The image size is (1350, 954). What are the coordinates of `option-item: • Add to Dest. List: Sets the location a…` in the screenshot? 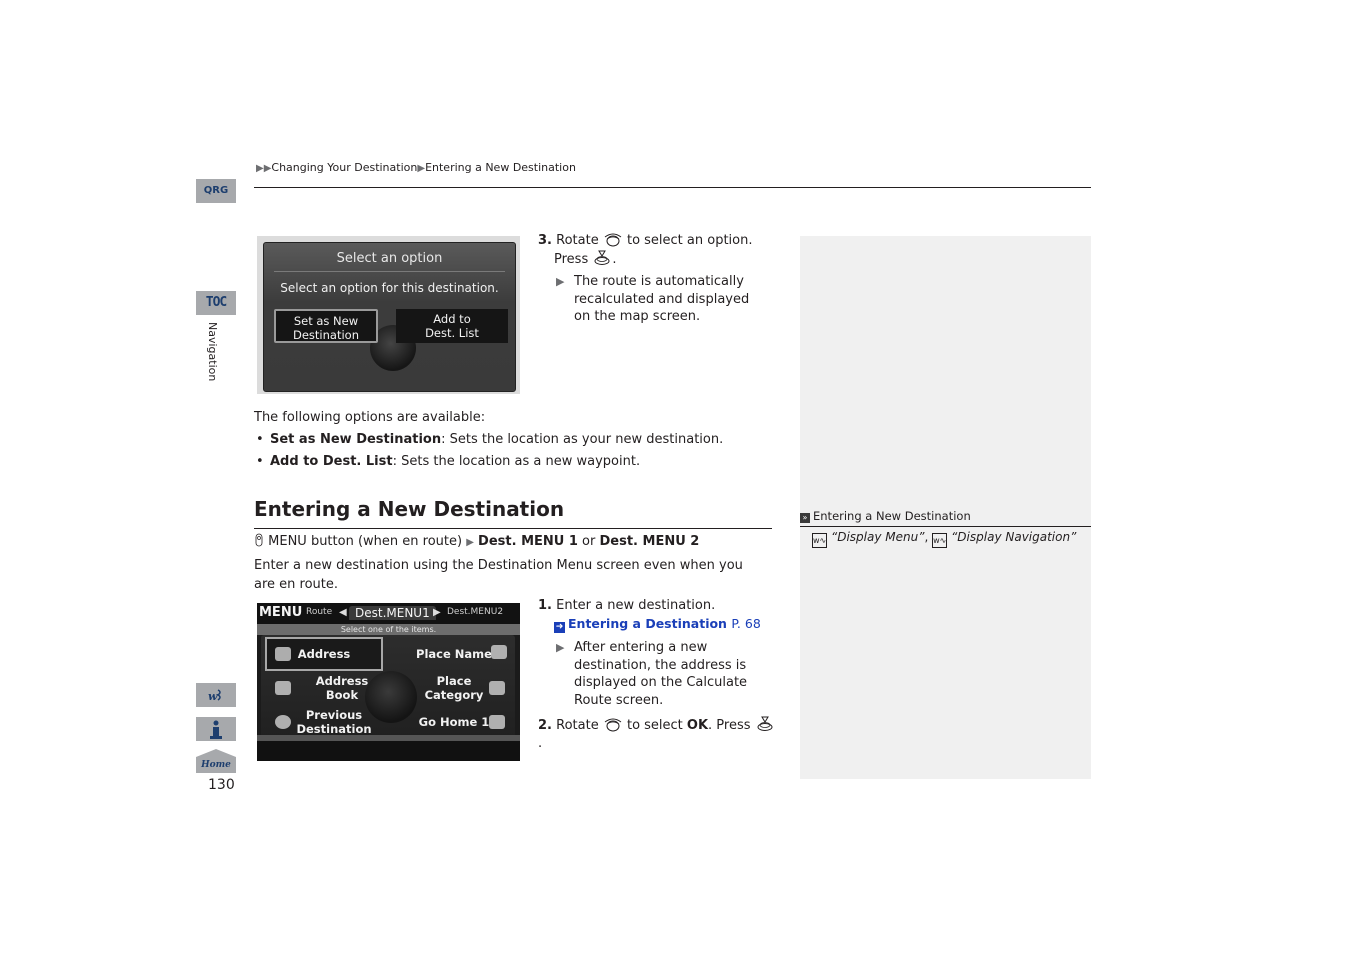 It's located at (516, 461).